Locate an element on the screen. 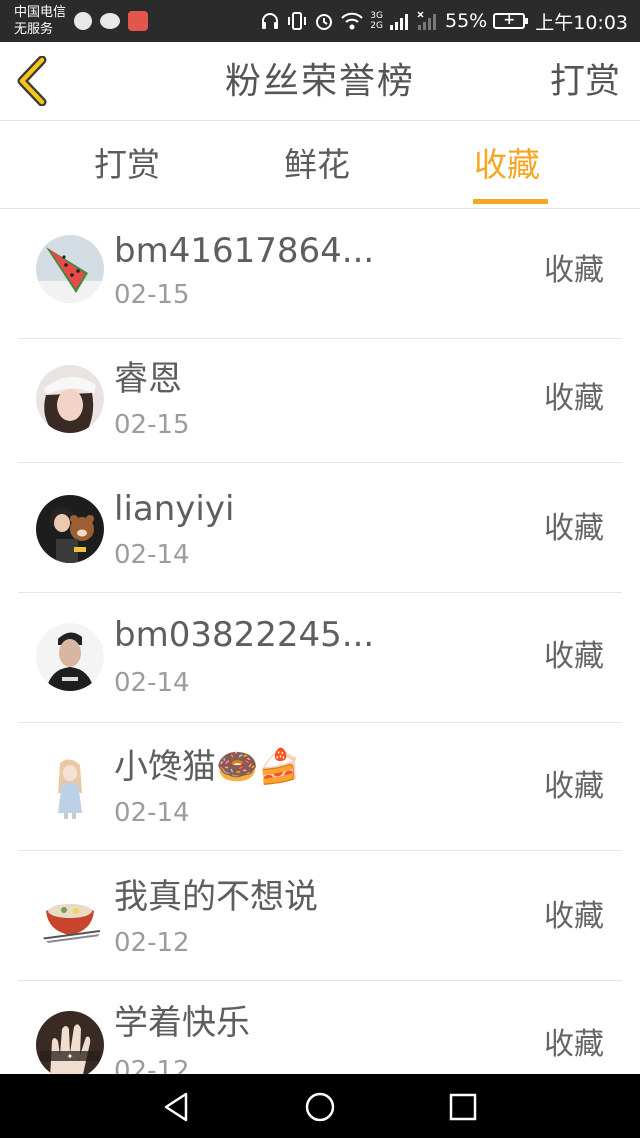 The image size is (640, 1138). user-name: 小馋猫🍩🍰 is located at coordinates (207, 767).